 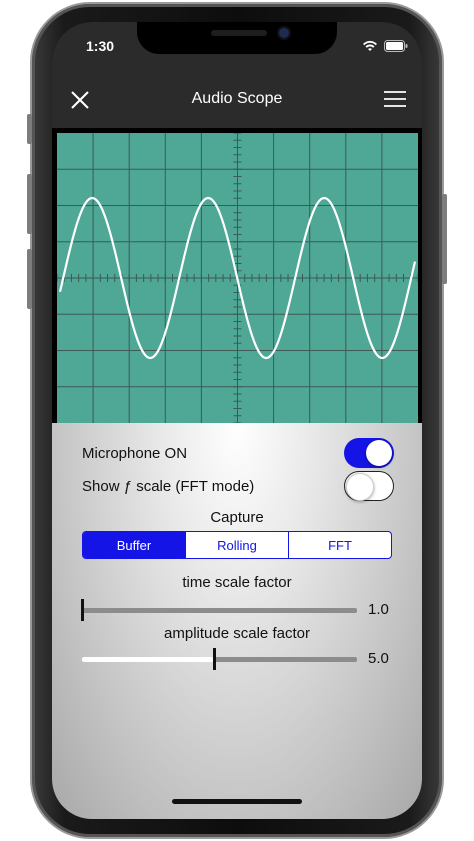 I want to click on time-scale-value: 1.0, so click(x=378, y=609).